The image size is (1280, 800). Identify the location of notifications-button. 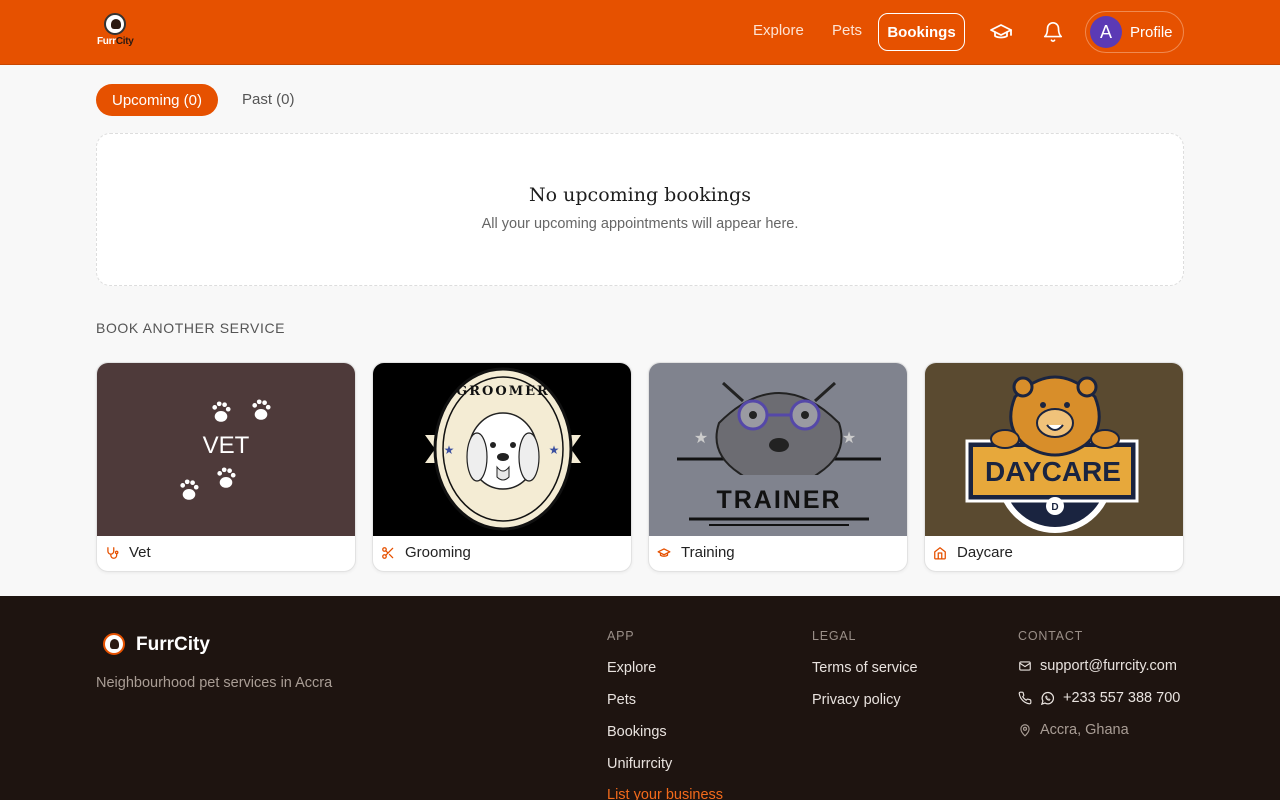
(1053, 32).